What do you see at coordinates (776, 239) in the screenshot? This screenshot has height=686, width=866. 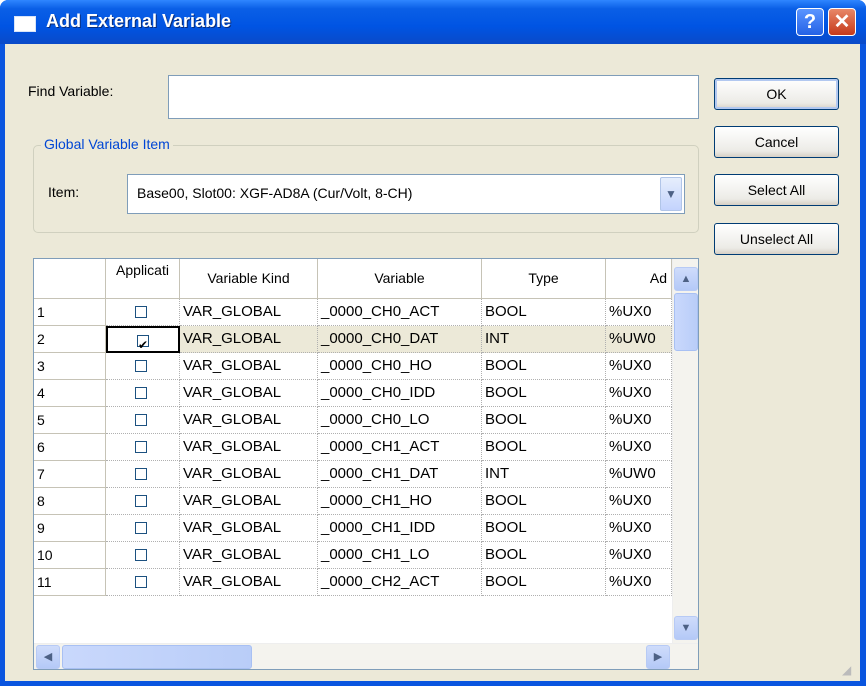 I see `unselect-all-button: Unselect All` at bounding box center [776, 239].